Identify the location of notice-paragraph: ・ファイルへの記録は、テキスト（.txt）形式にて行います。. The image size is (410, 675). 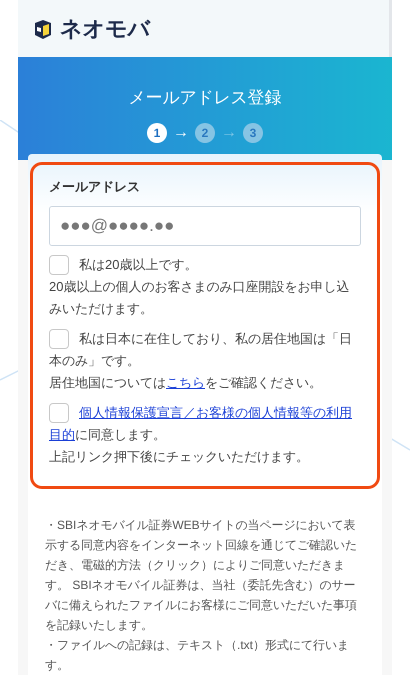
(197, 655).